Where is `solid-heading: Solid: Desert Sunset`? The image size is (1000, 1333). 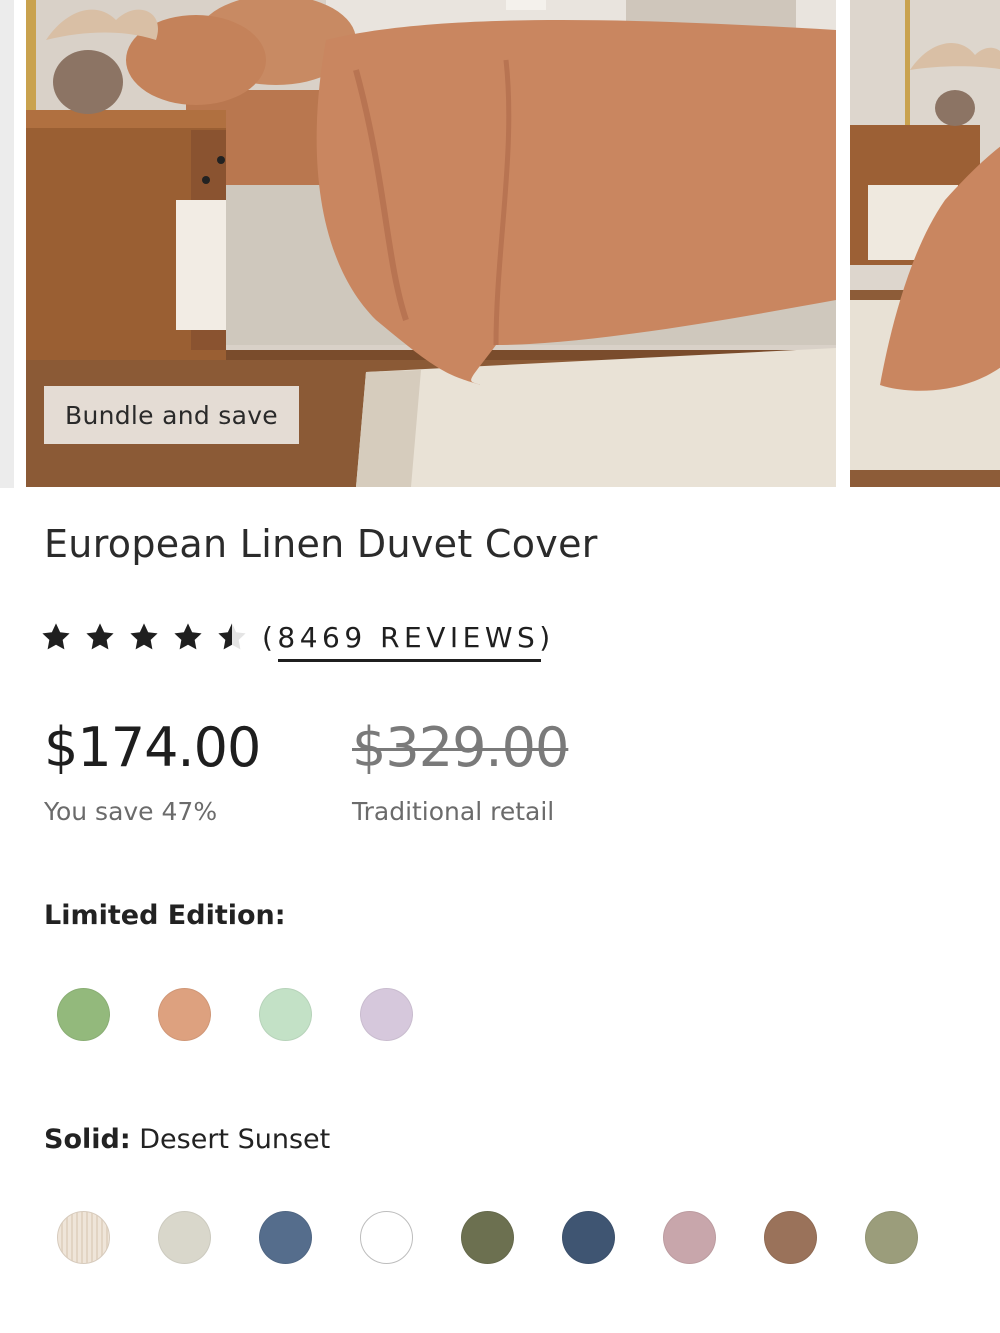
solid-heading: Solid: Desert Sunset is located at coordinates (187, 1139).